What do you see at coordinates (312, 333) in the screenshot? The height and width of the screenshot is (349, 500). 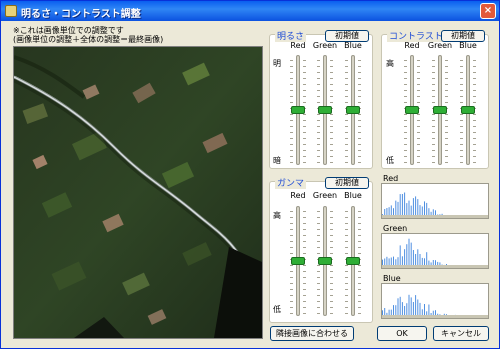 I see `match-adjacent-button: 隣接画像に合わせる` at bounding box center [312, 333].